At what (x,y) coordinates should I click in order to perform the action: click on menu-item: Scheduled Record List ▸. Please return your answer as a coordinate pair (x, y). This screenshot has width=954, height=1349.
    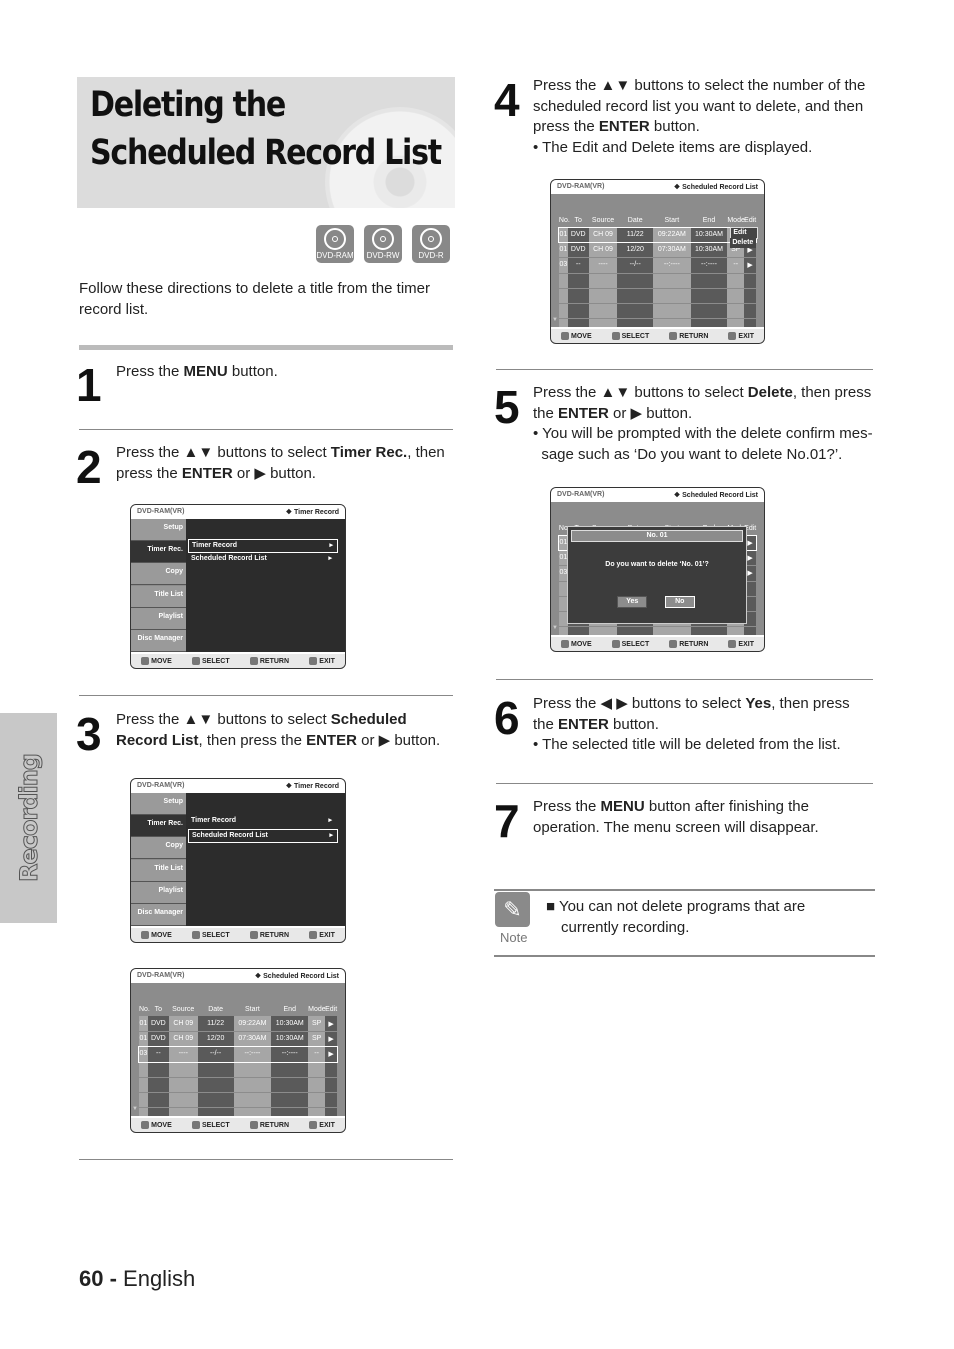
    Looking at the image, I should click on (263, 836).